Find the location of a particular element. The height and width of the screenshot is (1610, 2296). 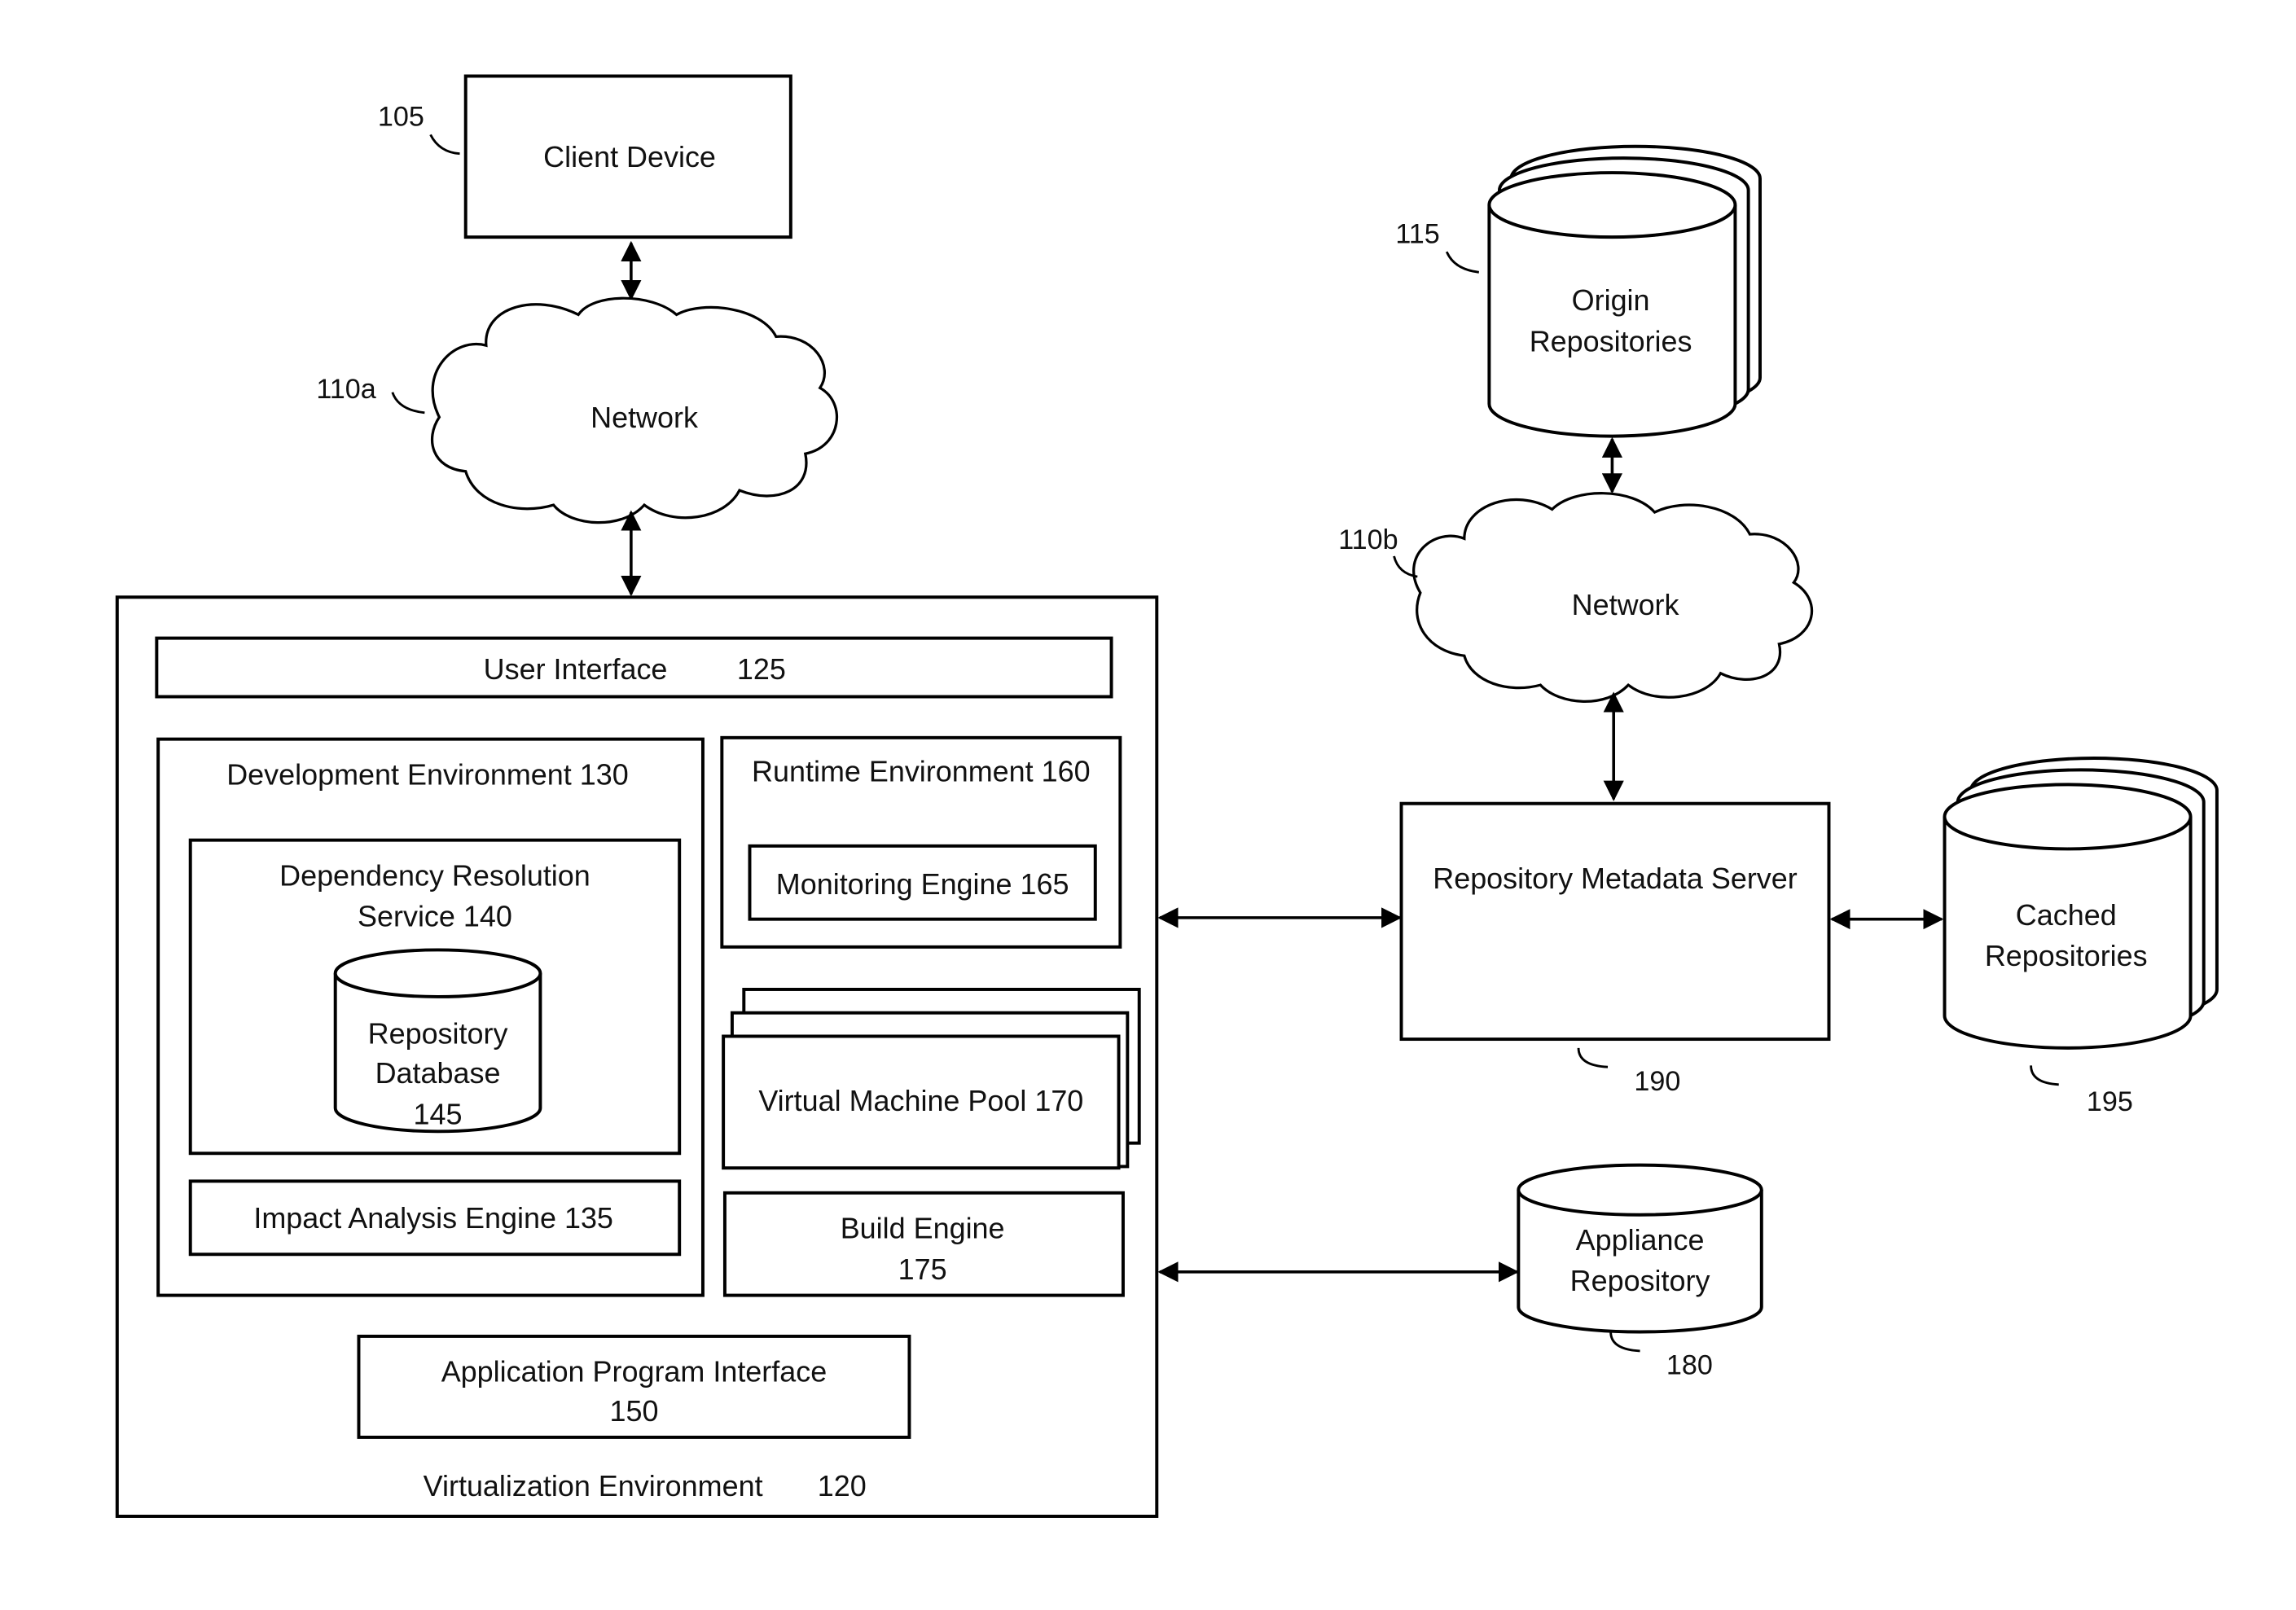

appliance-repository-line1: Appliance is located at coordinates (1640, 1240).